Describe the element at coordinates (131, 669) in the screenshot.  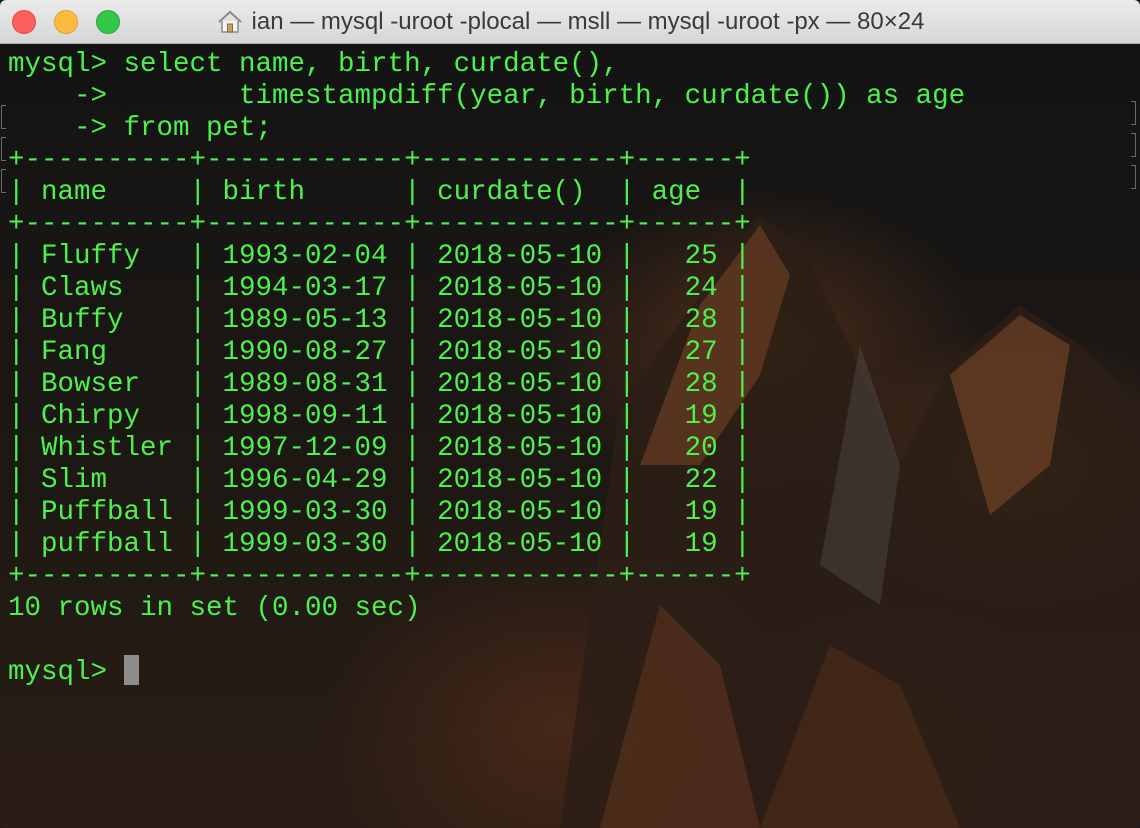
I see `text-cursor` at that location.